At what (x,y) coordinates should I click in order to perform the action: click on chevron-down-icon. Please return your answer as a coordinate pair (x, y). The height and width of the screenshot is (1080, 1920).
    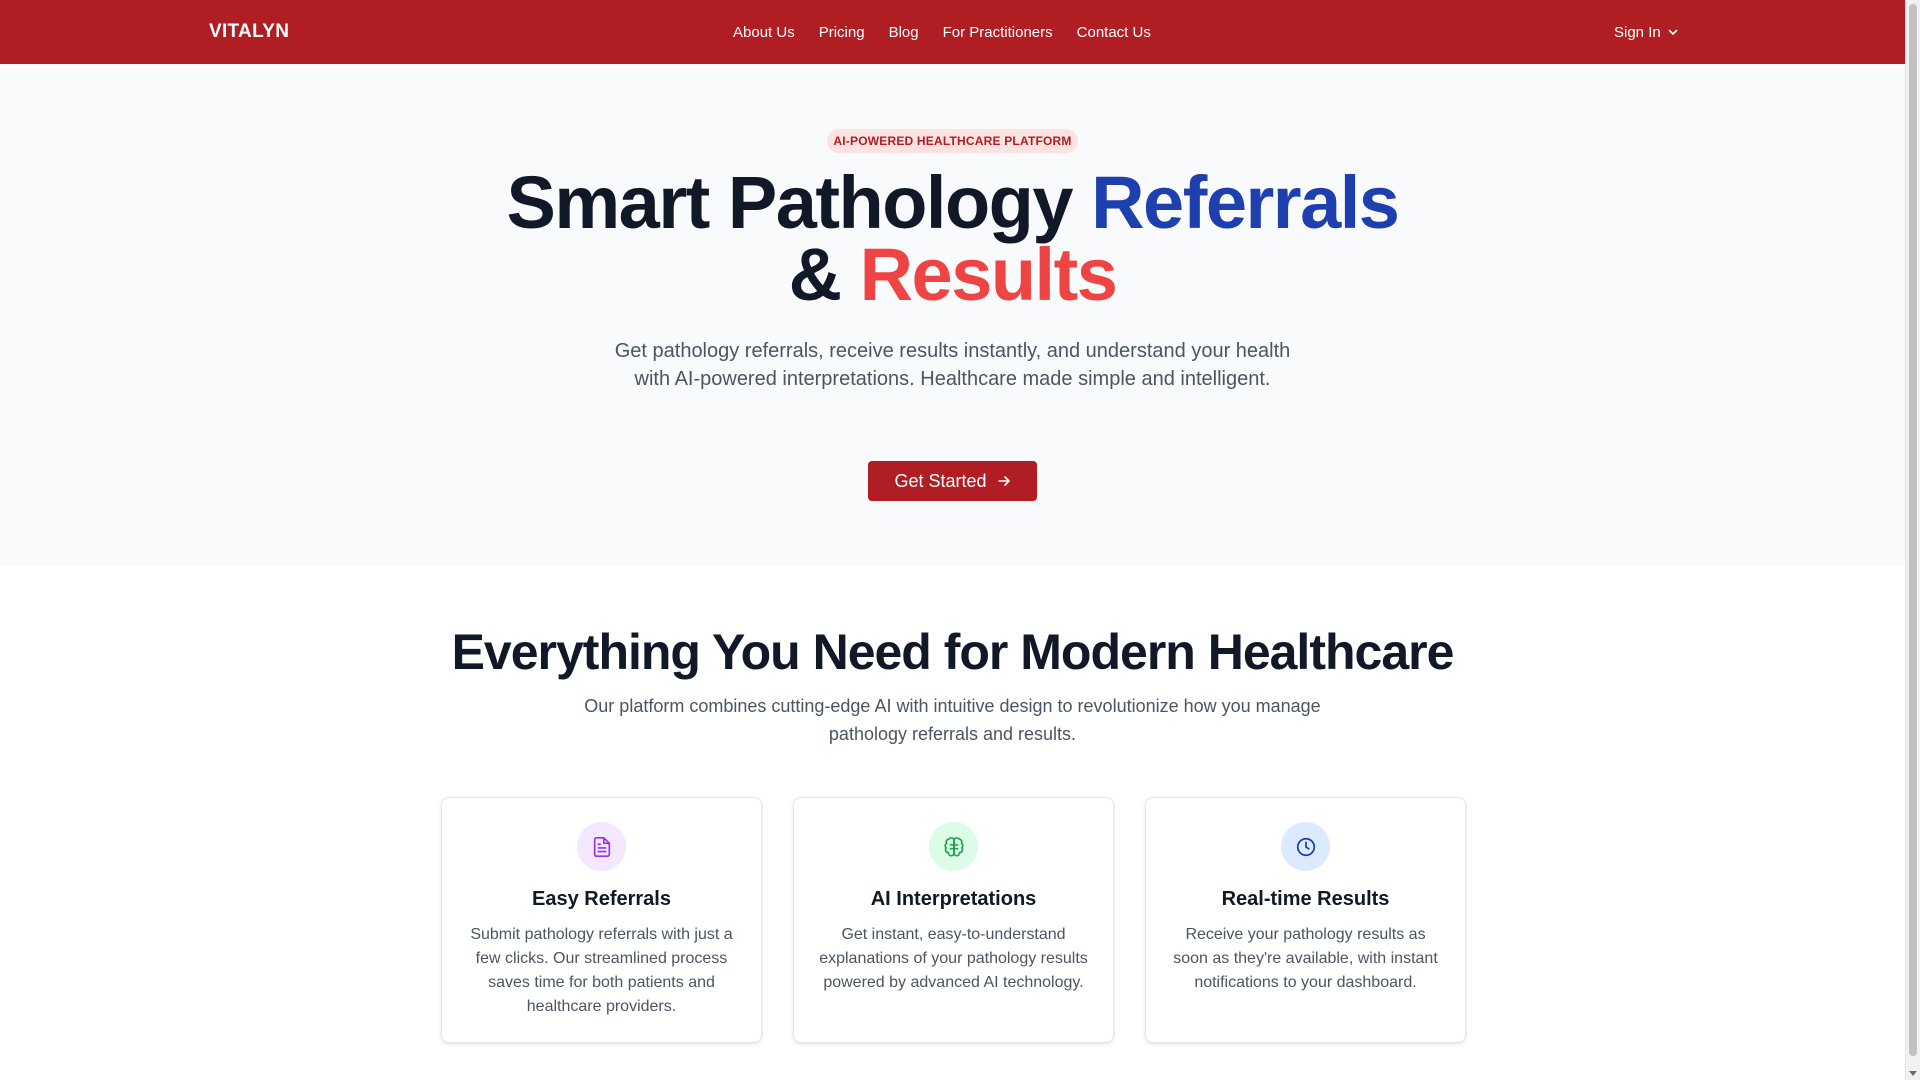
    Looking at the image, I should click on (1673, 32).